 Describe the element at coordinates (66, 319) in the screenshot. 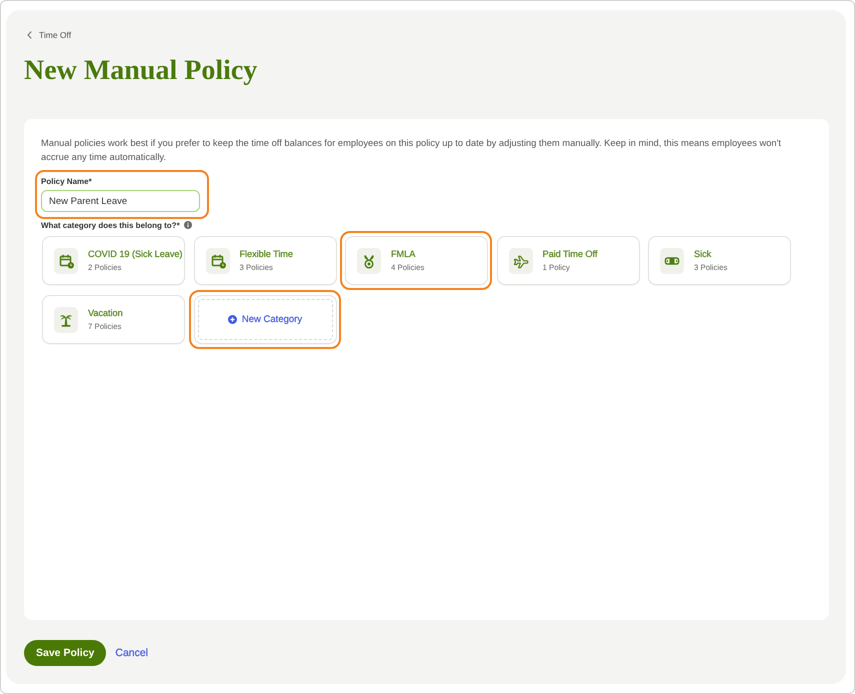

I see `palm-tree-icon` at that location.